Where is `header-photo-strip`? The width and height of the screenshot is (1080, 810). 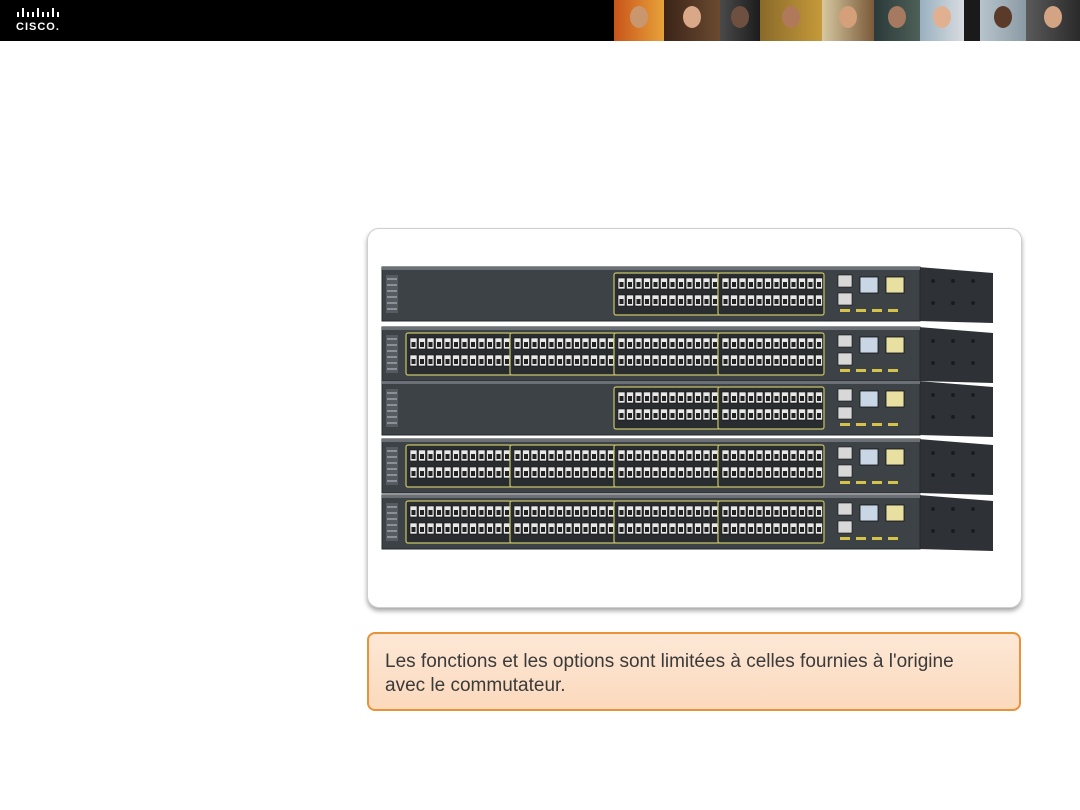
header-photo-strip is located at coordinates (847, 20).